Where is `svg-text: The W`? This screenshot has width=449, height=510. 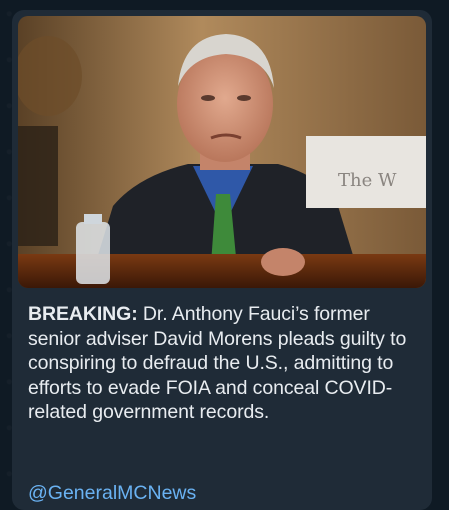
svg-text: The W is located at coordinates (367, 180).